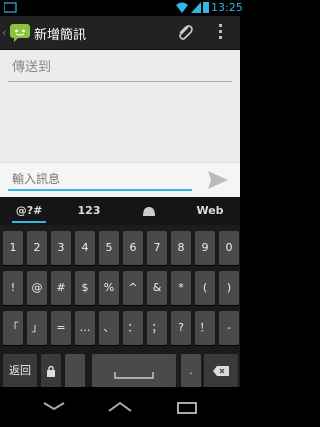 The height and width of the screenshot is (427, 320). I want to click on key: ), so click(229, 288).